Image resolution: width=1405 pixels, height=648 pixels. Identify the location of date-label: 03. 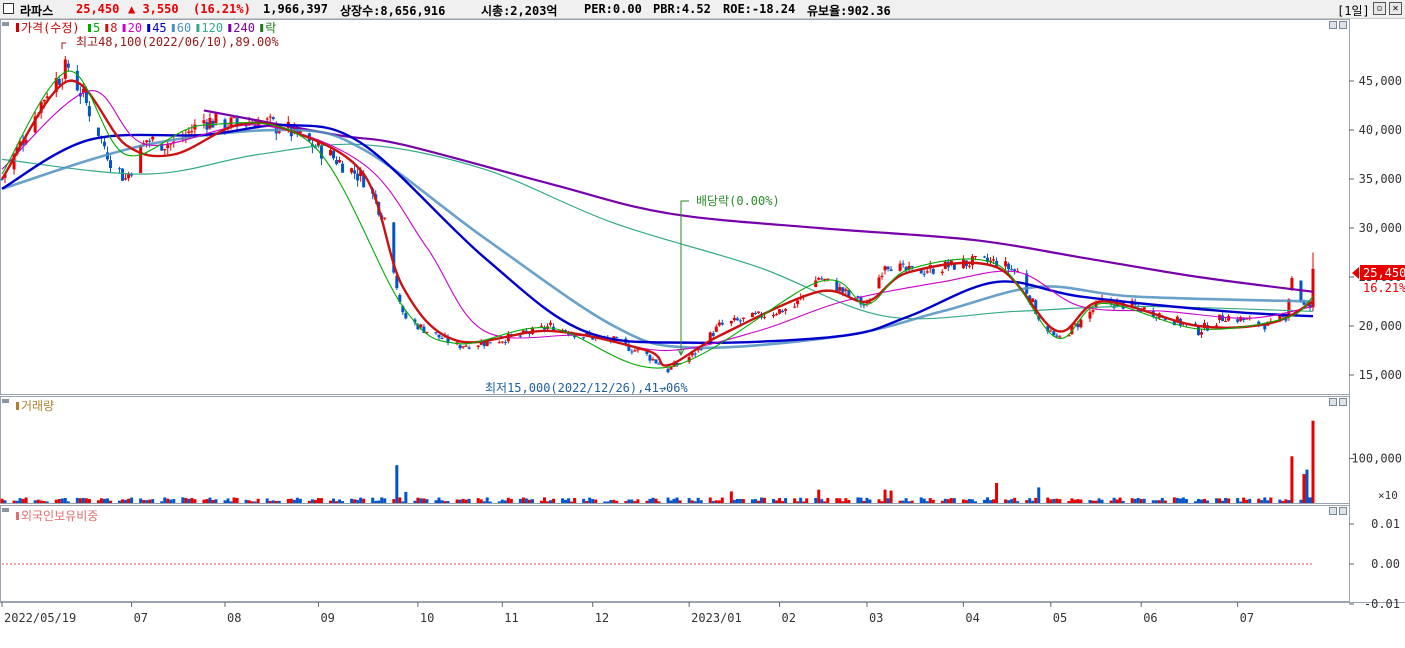
(876, 618).